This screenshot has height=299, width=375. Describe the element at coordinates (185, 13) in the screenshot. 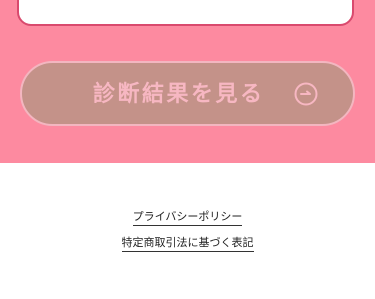

I see `content-card` at that location.